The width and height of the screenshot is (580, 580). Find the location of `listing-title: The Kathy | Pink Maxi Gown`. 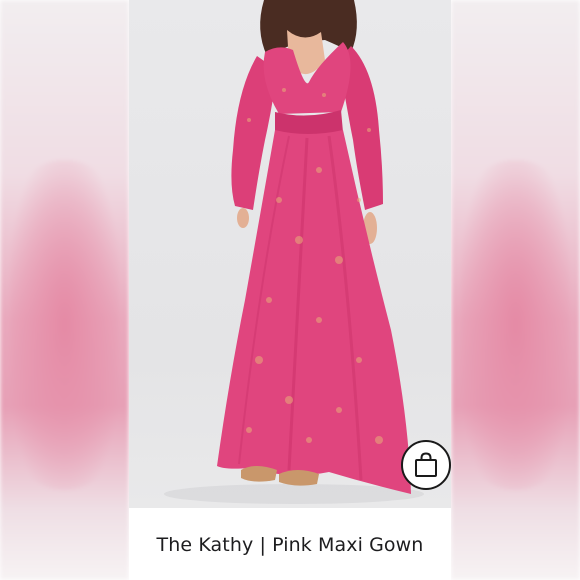

listing-title: The Kathy | Pink Maxi Gown is located at coordinates (290, 545).